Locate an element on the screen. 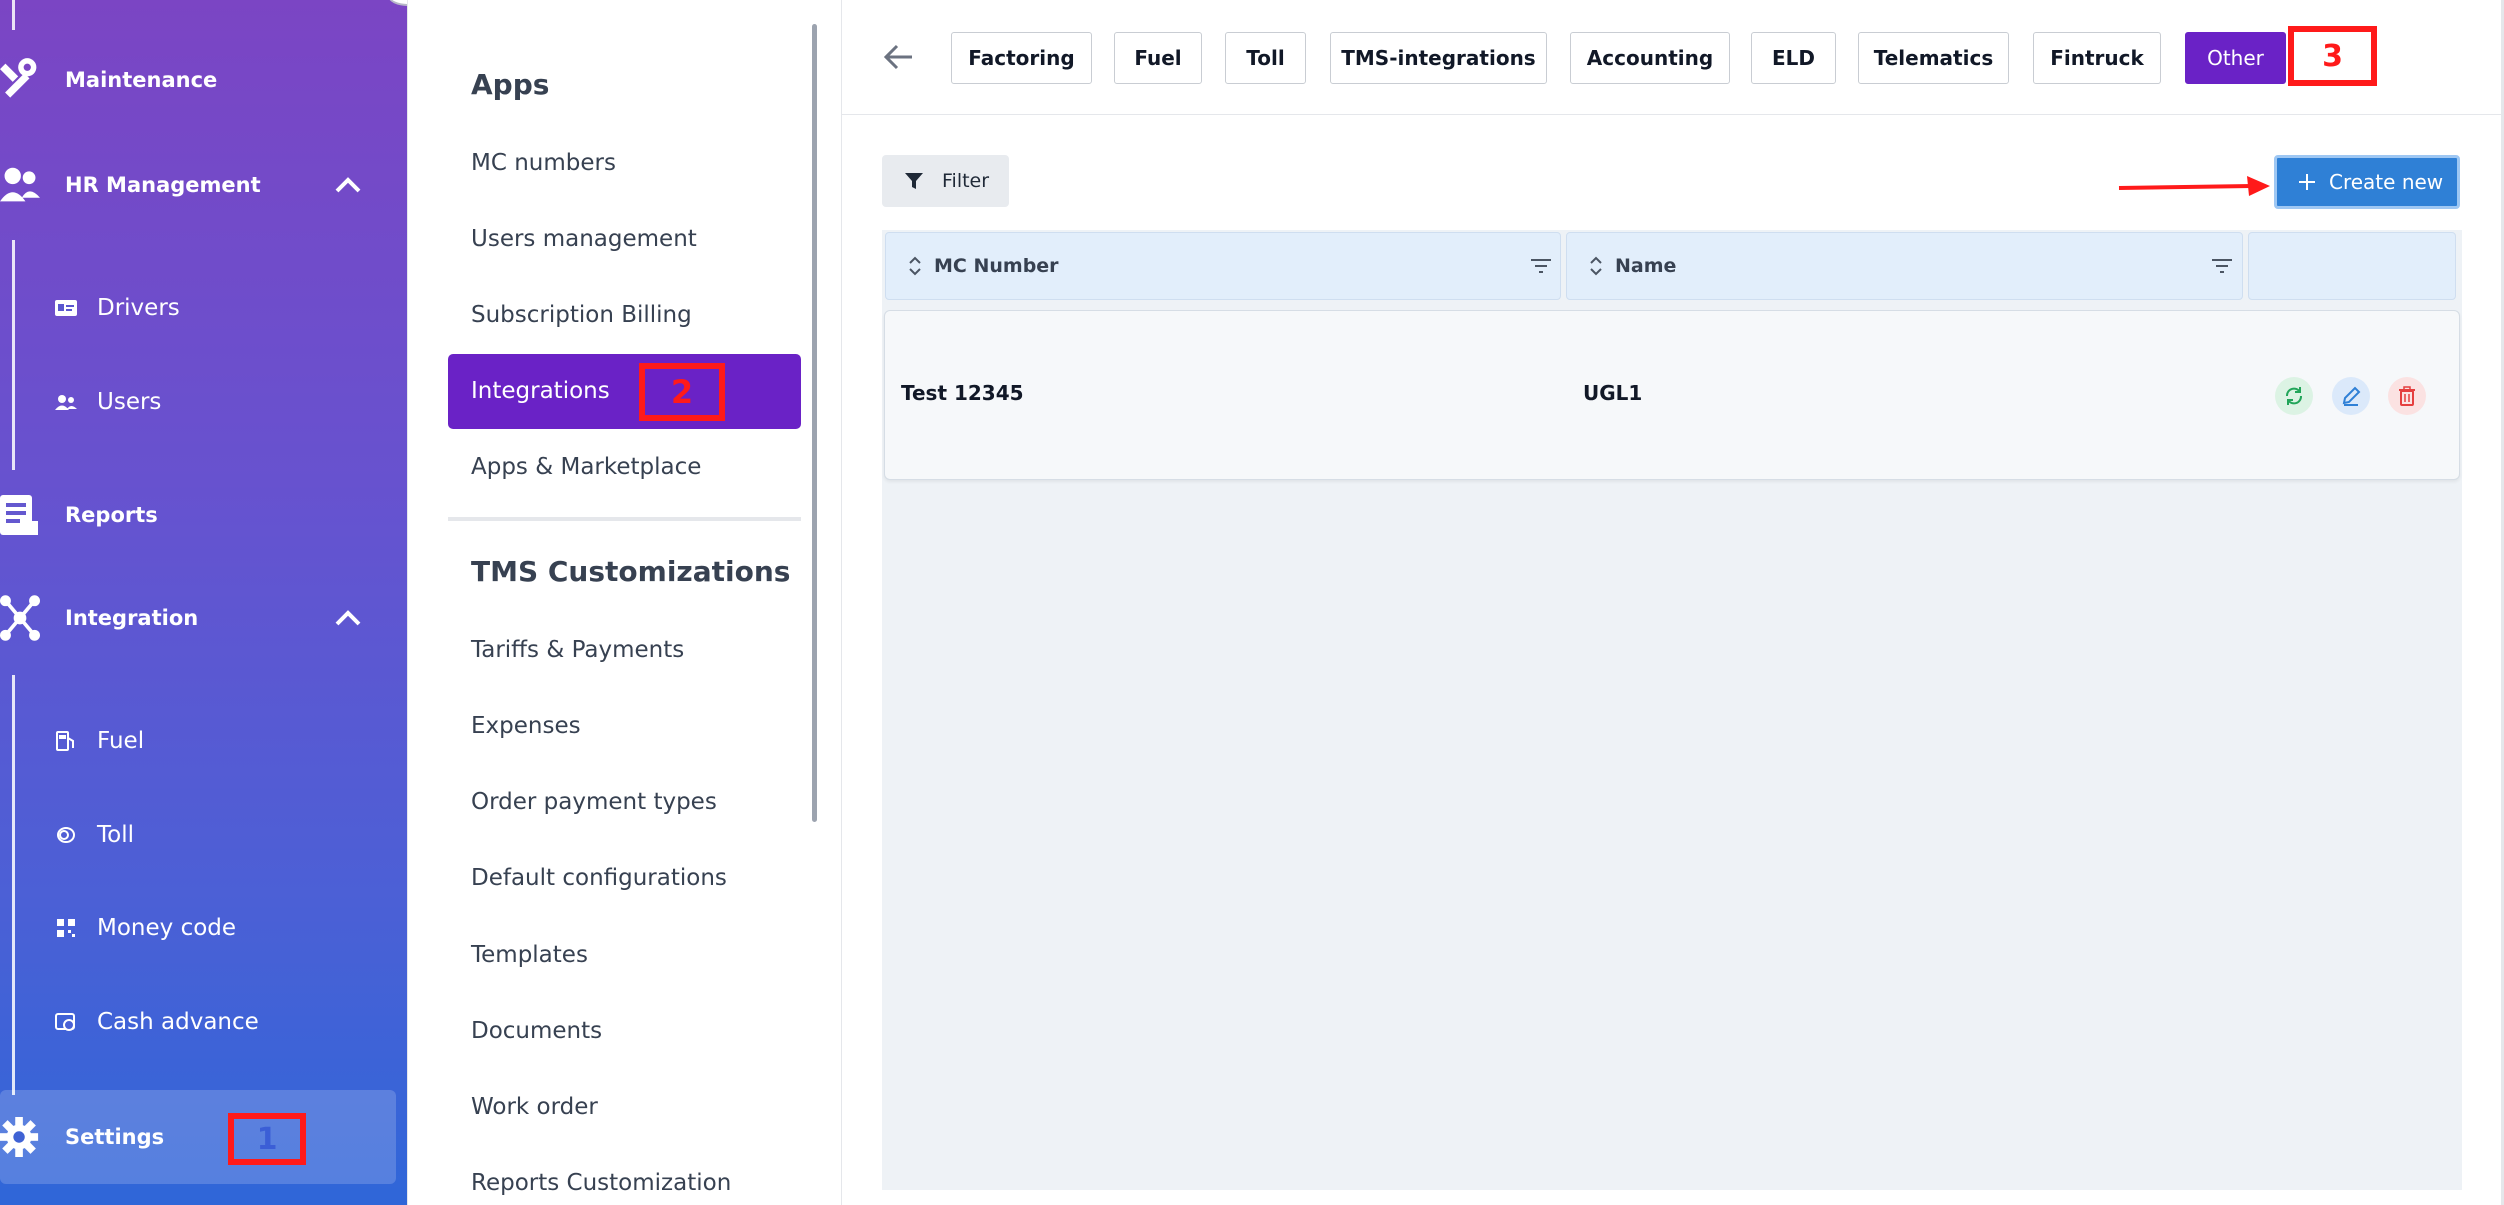  create-new-button: Create new is located at coordinates (2367, 182).